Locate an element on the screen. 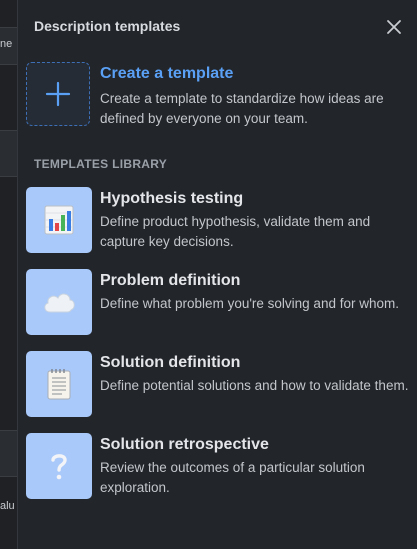  background-text: ne is located at coordinates (6, 44).